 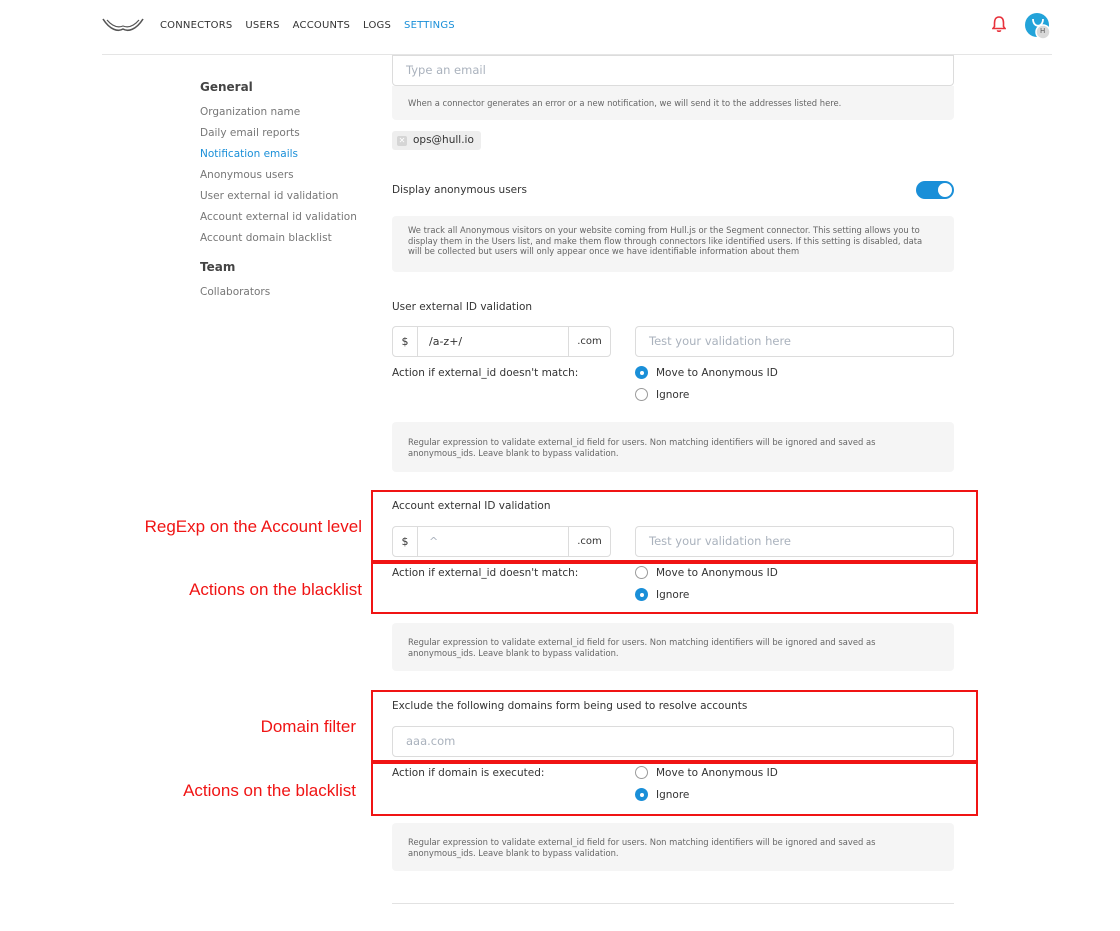 What do you see at coordinates (377, 25) in the screenshot?
I see `nav-logs: LOGS` at bounding box center [377, 25].